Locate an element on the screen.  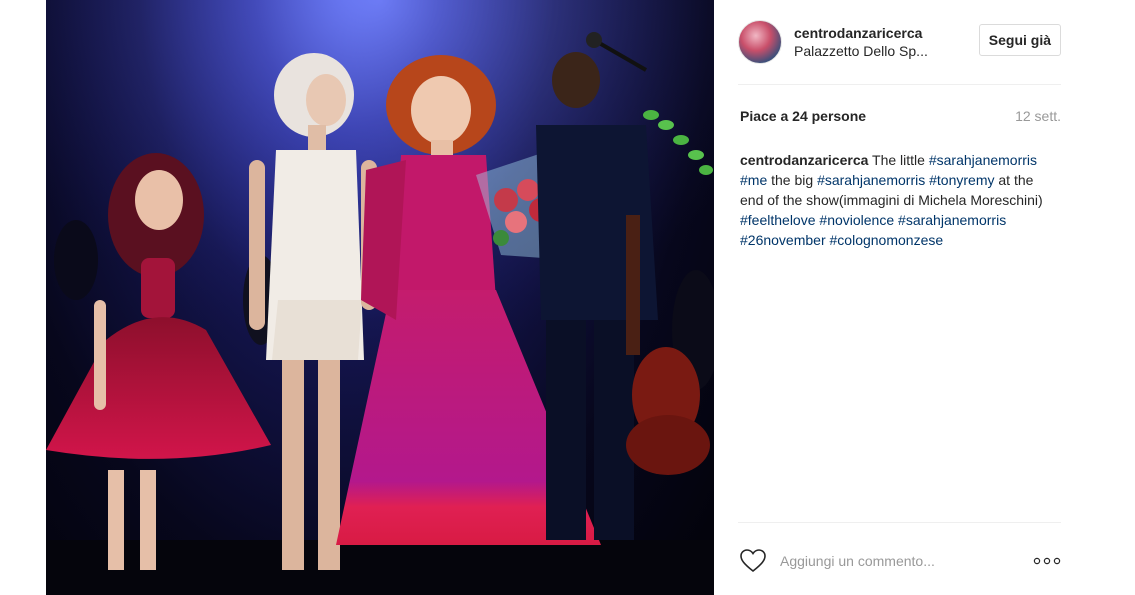
hashtag-link: #colognomonzese is located at coordinates (887, 240).